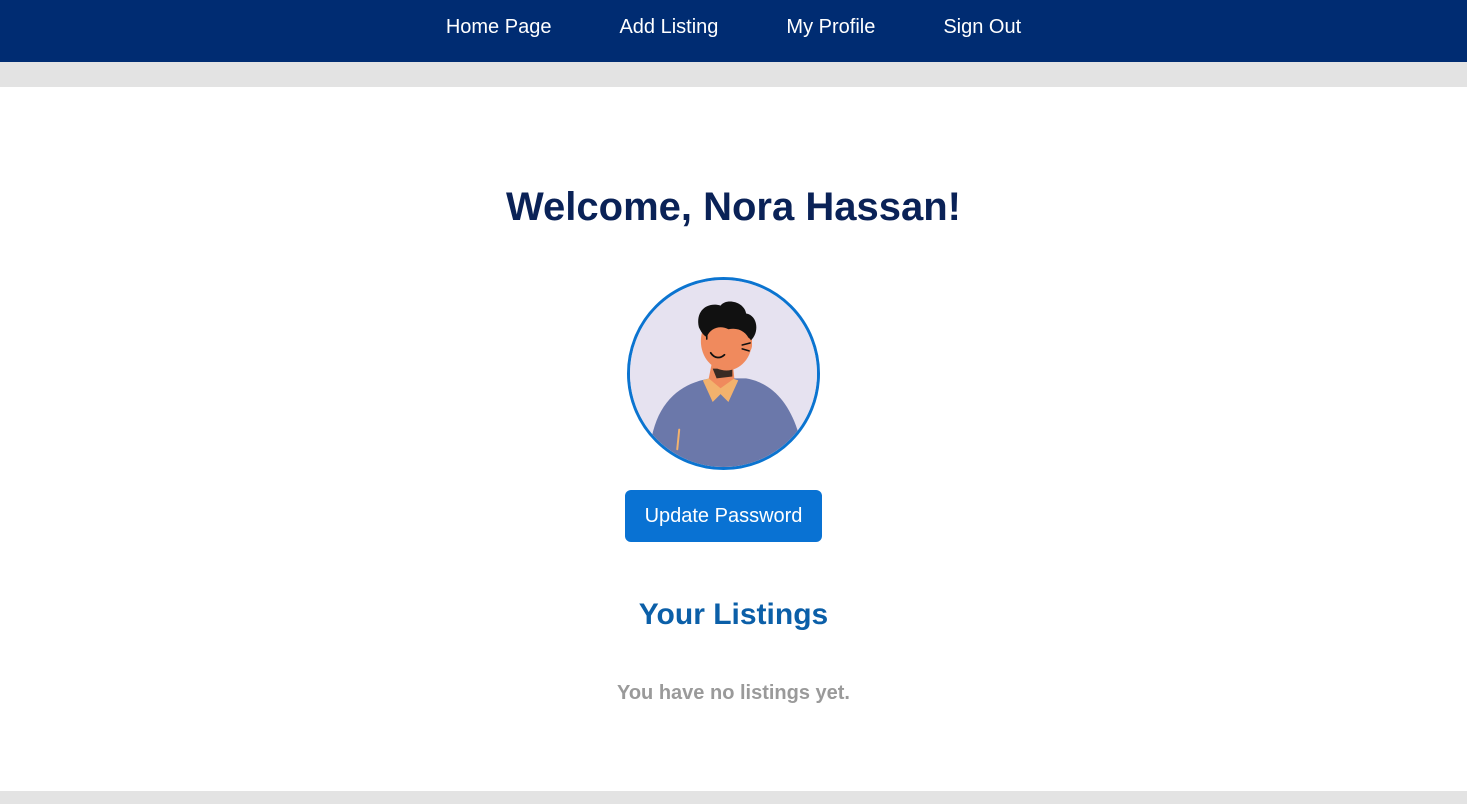 The width and height of the screenshot is (1467, 804). What do you see at coordinates (733, 207) in the screenshot?
I see `welcome-heading: Welcome, Nora Hassan!` at bounding box center [733, 207].